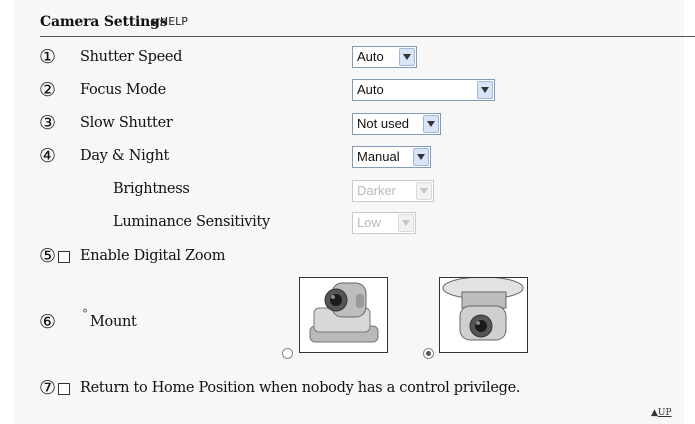 The height and width of the screenshot is (424, 695). I want to click on item-number-5: ⑤, so click(48, 256).